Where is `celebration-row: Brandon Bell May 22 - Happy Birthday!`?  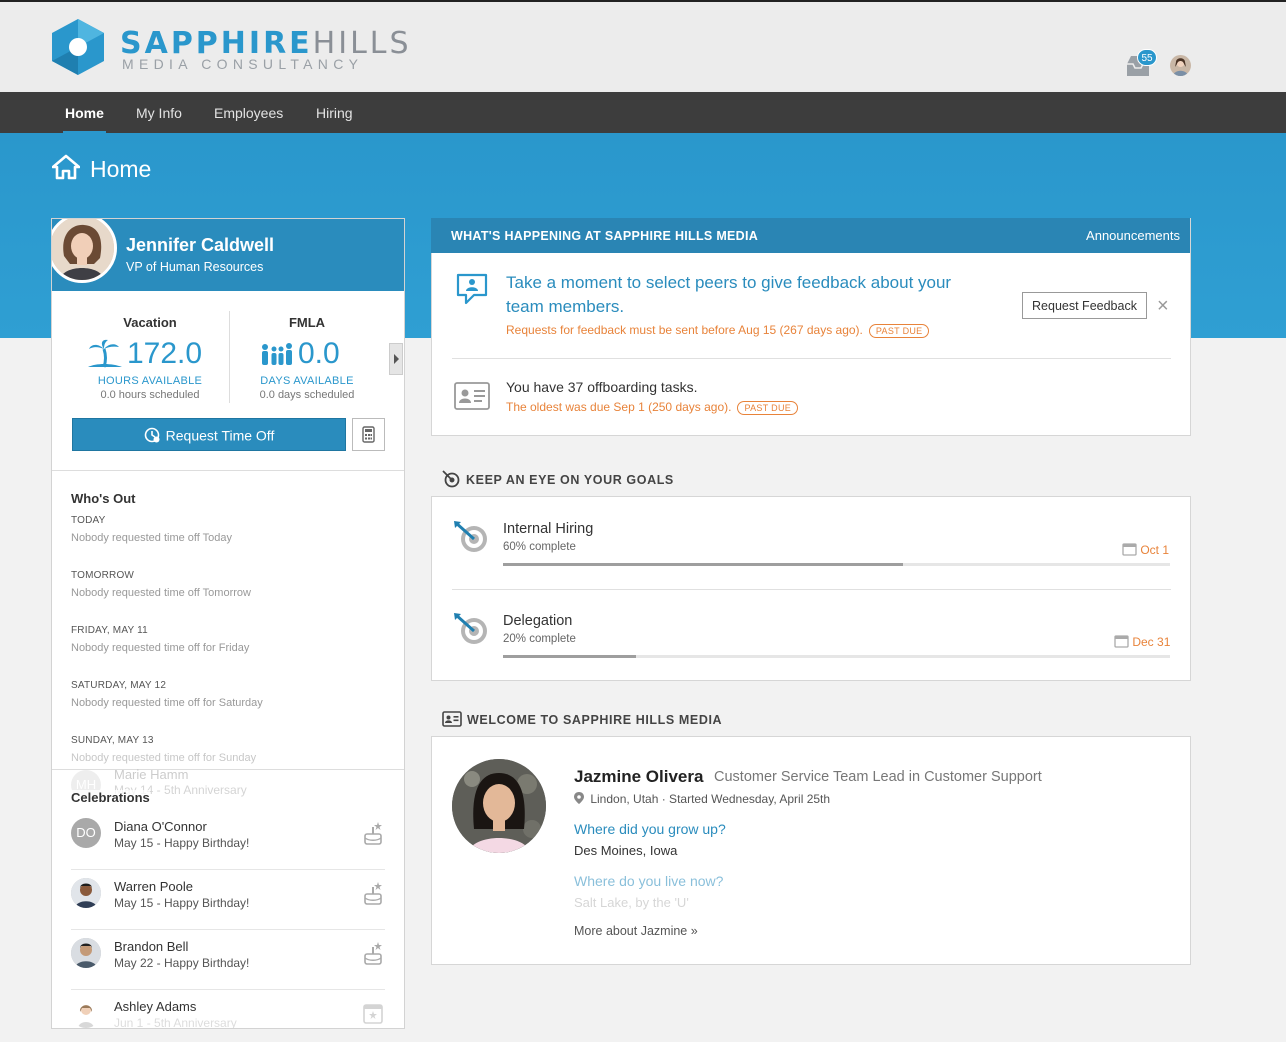 celebration-row: Brandon Bell May 22 - Happy Birthday! is located at coordinates (228, 960).